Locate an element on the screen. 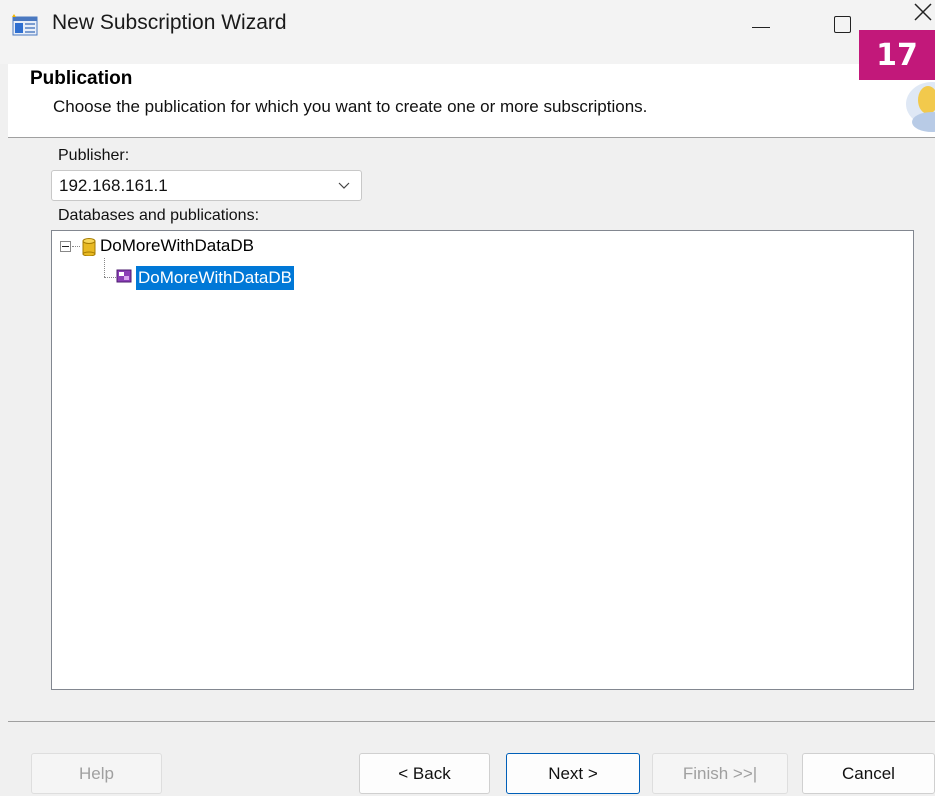  step-number-badge: 17 is located at coordinates (897, 55).